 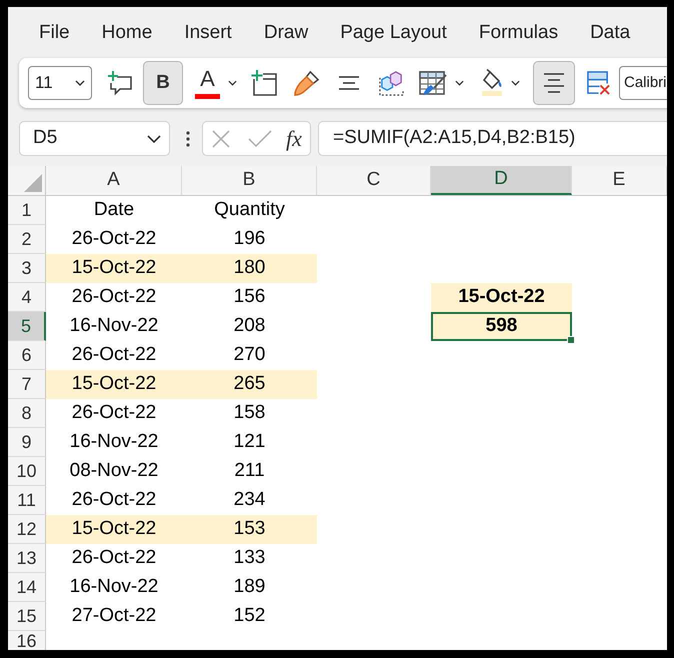 What do you see at coordinates (249, 384) in the screenshot?
I see `table-cell: 265` at bounding box center [249, 384].